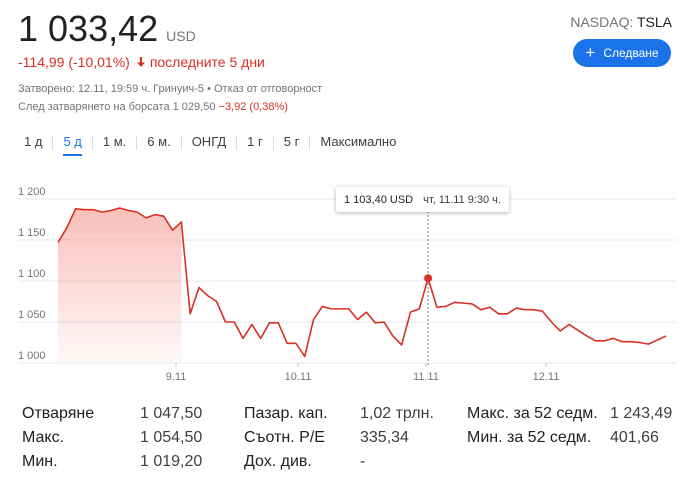 This screenshot has height=485, width=694. I want to click on tooltip-date: чт, 11.11 9:30 ч., so click(462, 199).